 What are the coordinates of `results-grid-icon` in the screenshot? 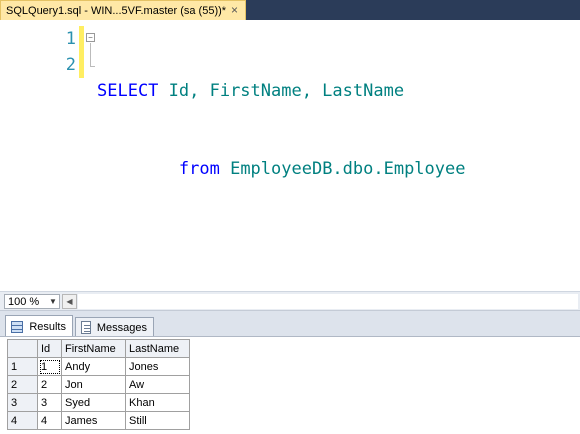 It's located at (17, 327).